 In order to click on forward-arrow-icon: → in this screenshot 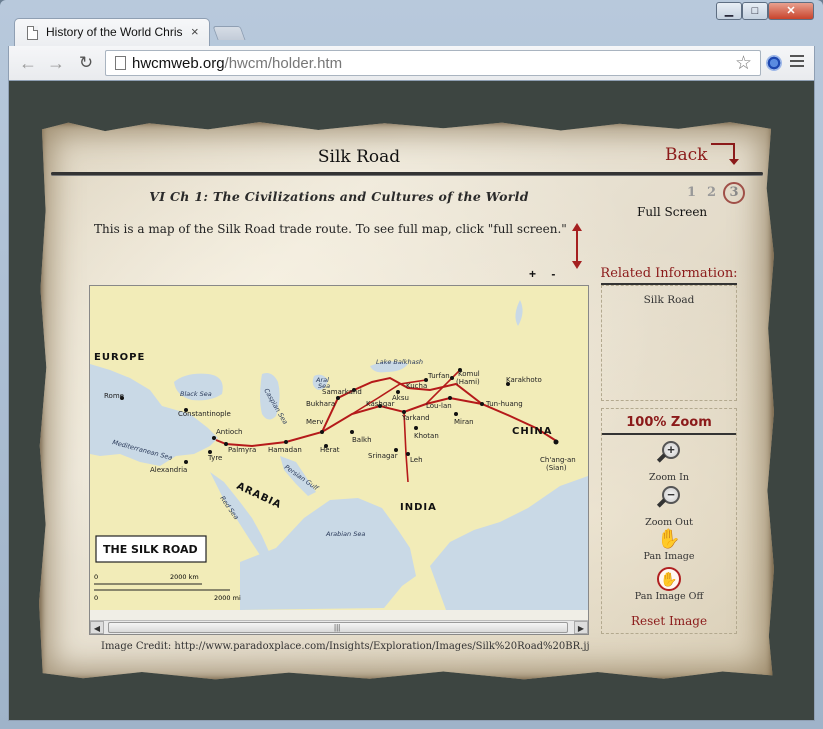, I will do `click(56, 63)`.